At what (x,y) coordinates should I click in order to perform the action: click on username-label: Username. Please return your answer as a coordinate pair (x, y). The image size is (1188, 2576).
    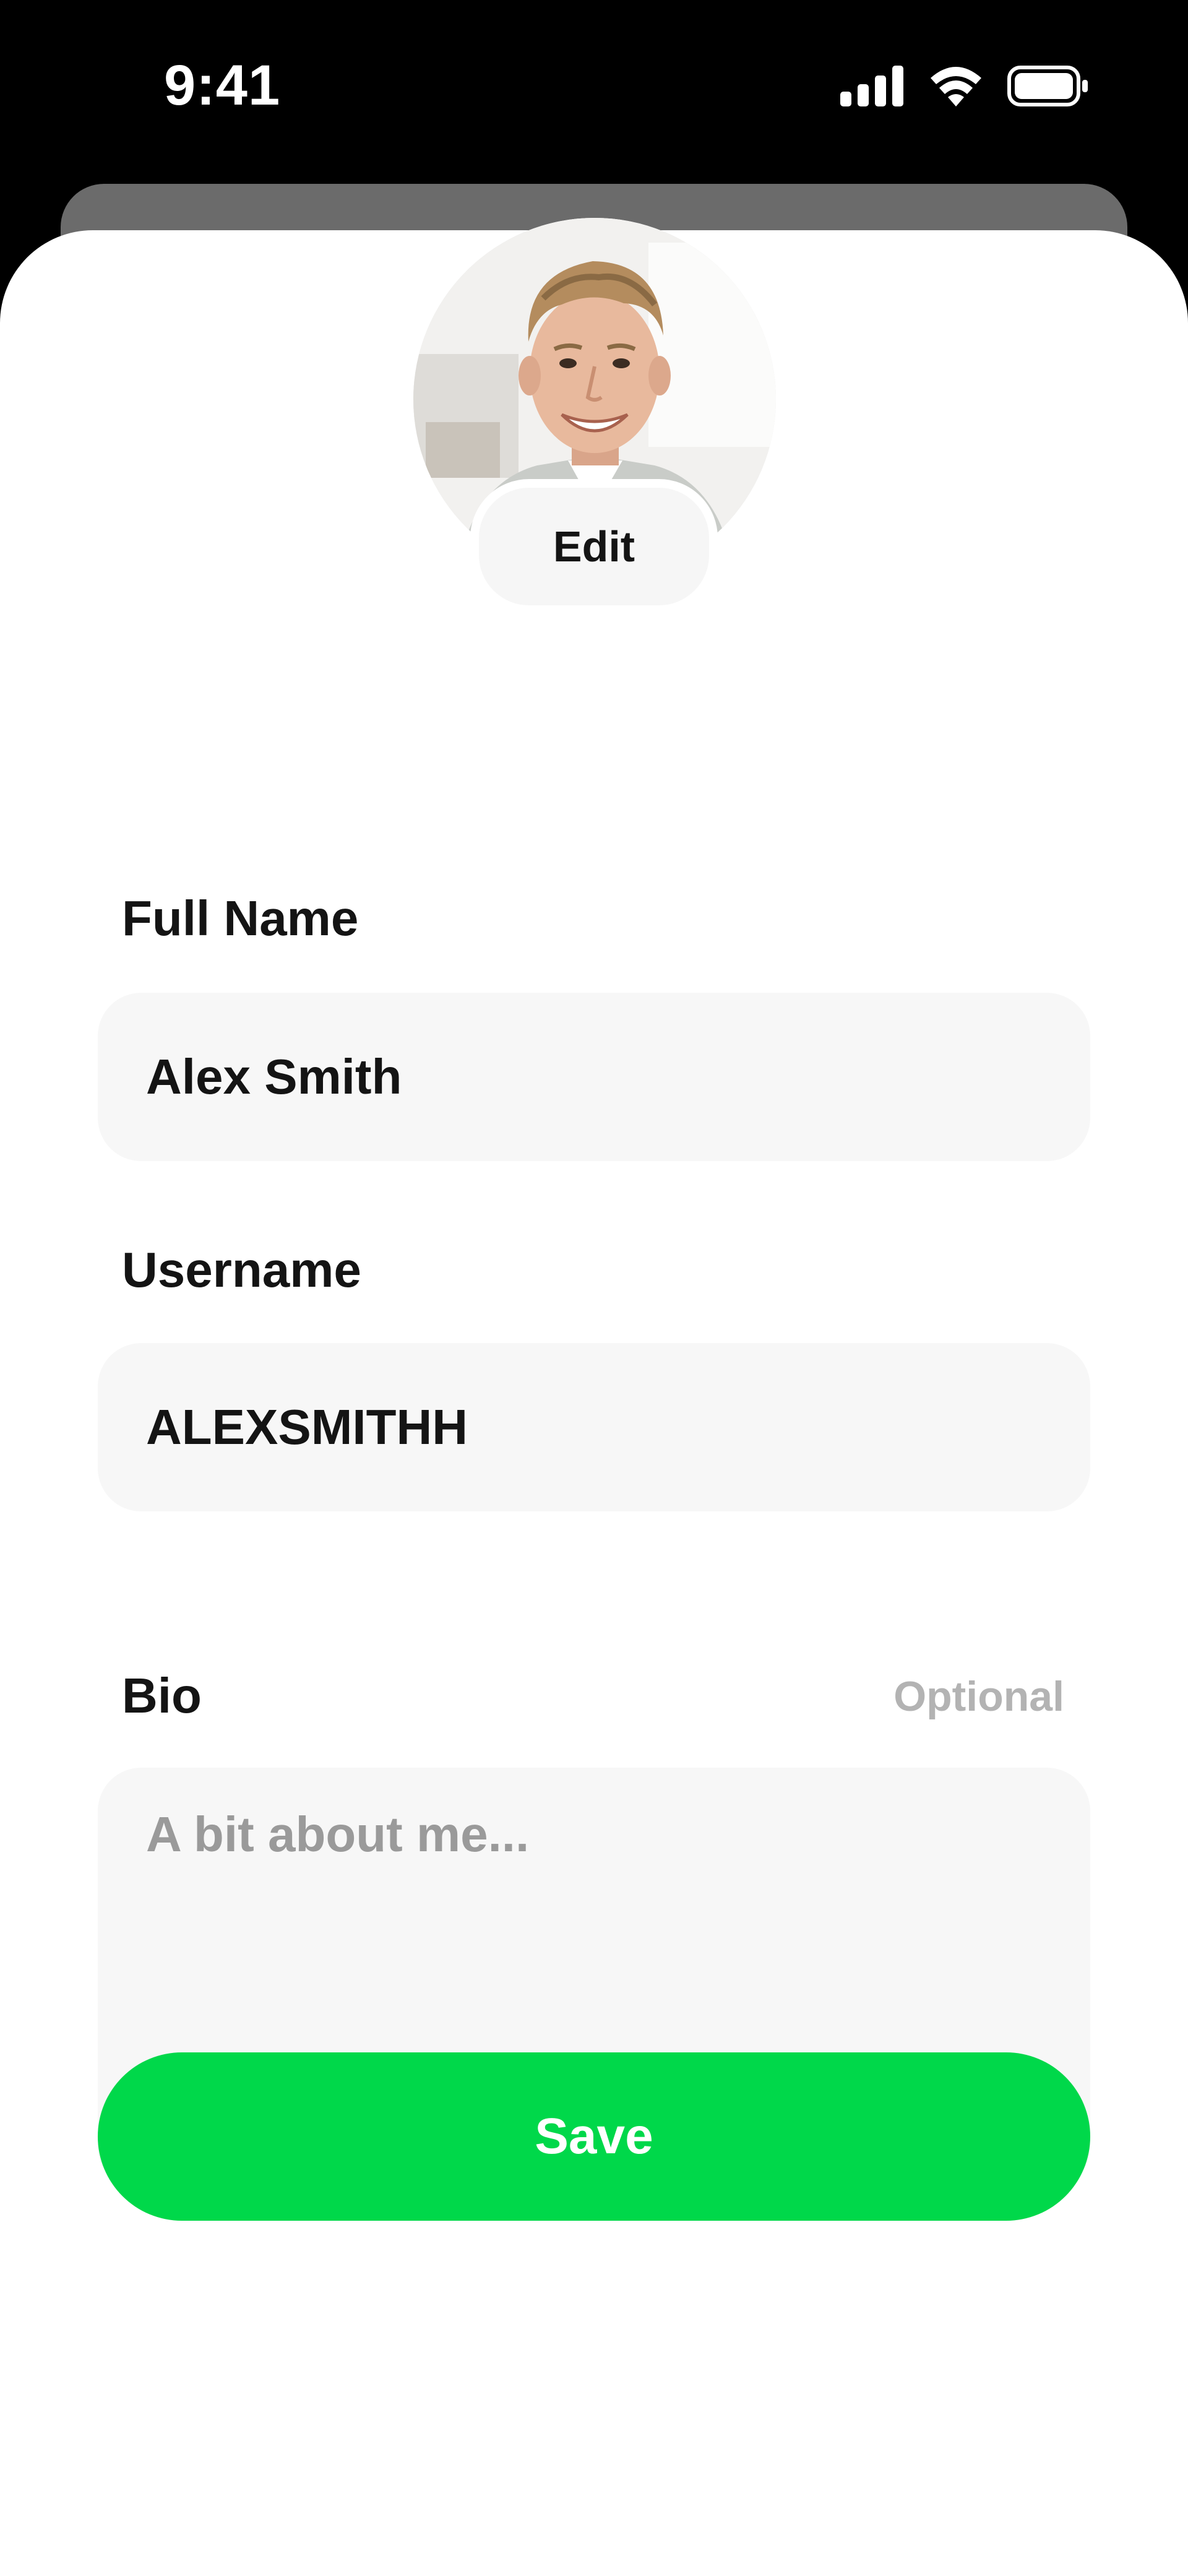
    Looking at the image, I should click on (241, 1269).